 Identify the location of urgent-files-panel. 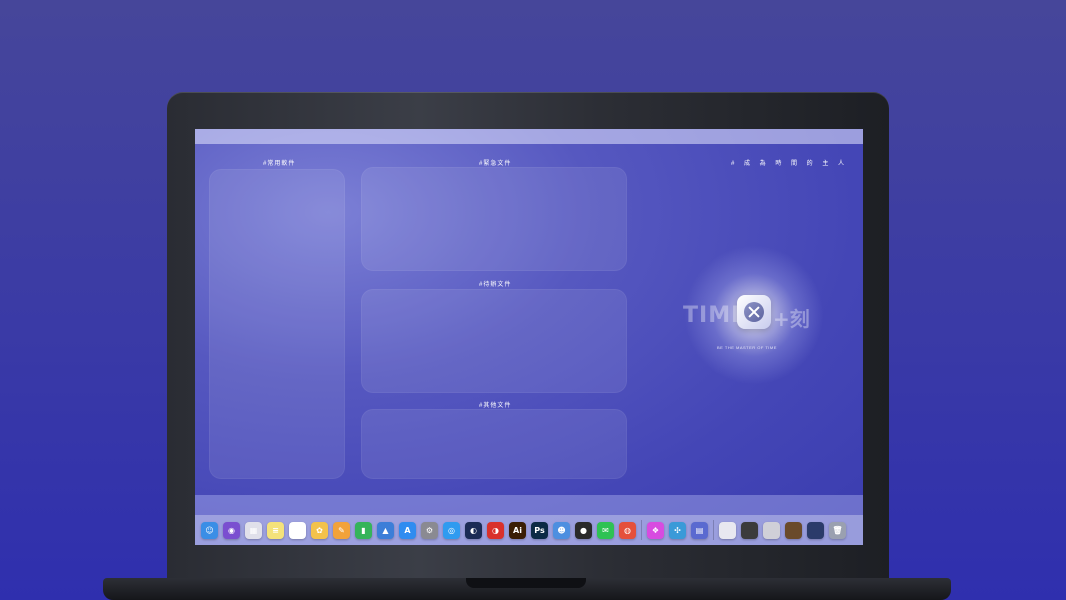
(494, 219).